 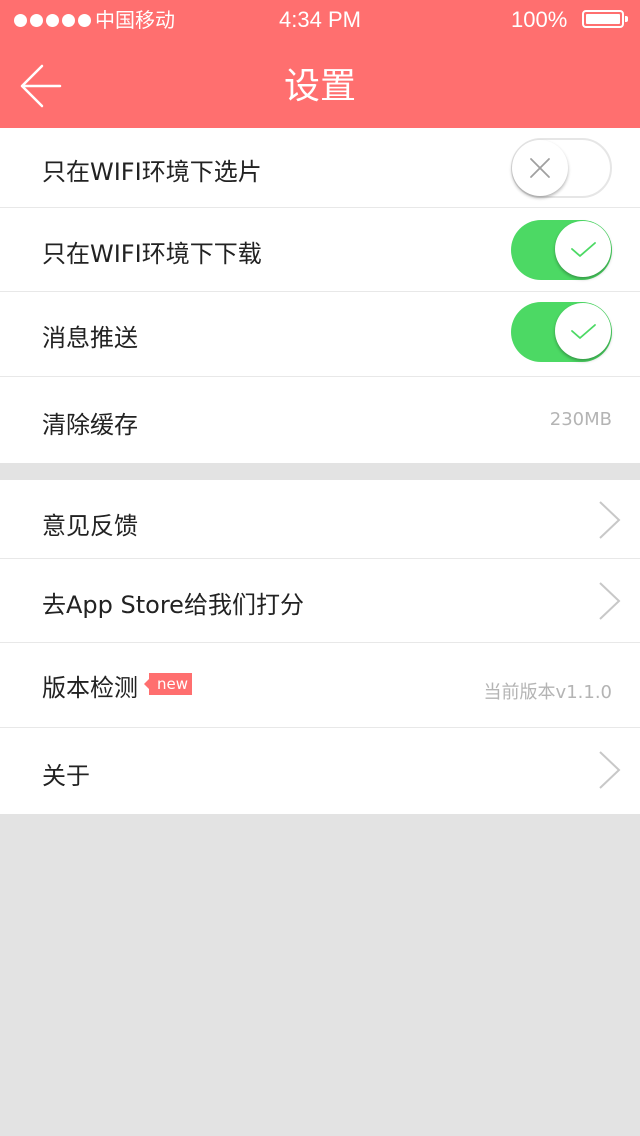 What do you see at coordinates (152, 172) in the screenshot?
I see `setting-label: 只在WIFI环境下选片` at bounding box center [152, 172].